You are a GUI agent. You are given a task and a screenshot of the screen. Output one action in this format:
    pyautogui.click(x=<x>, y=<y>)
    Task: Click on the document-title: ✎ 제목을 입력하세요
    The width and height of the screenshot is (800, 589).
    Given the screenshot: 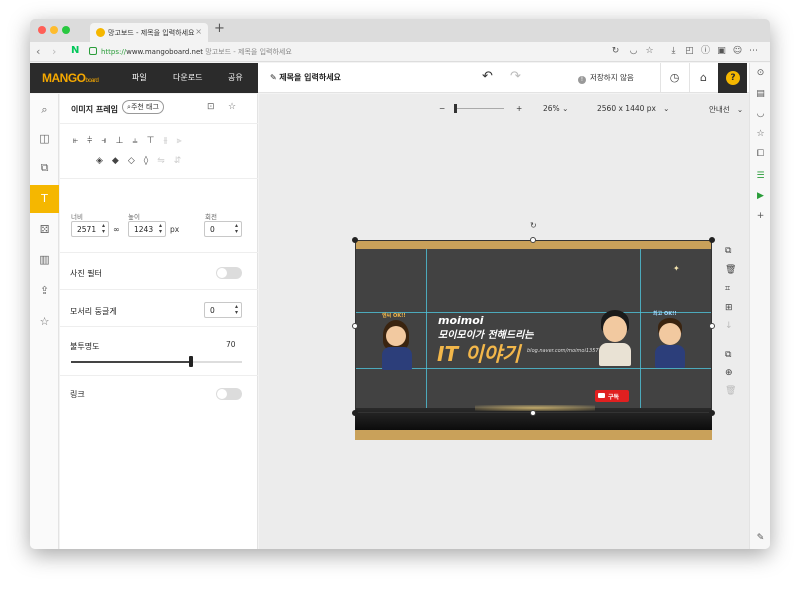 What is the action you would take?
    pyautogui.click(x=305, y=77)
    